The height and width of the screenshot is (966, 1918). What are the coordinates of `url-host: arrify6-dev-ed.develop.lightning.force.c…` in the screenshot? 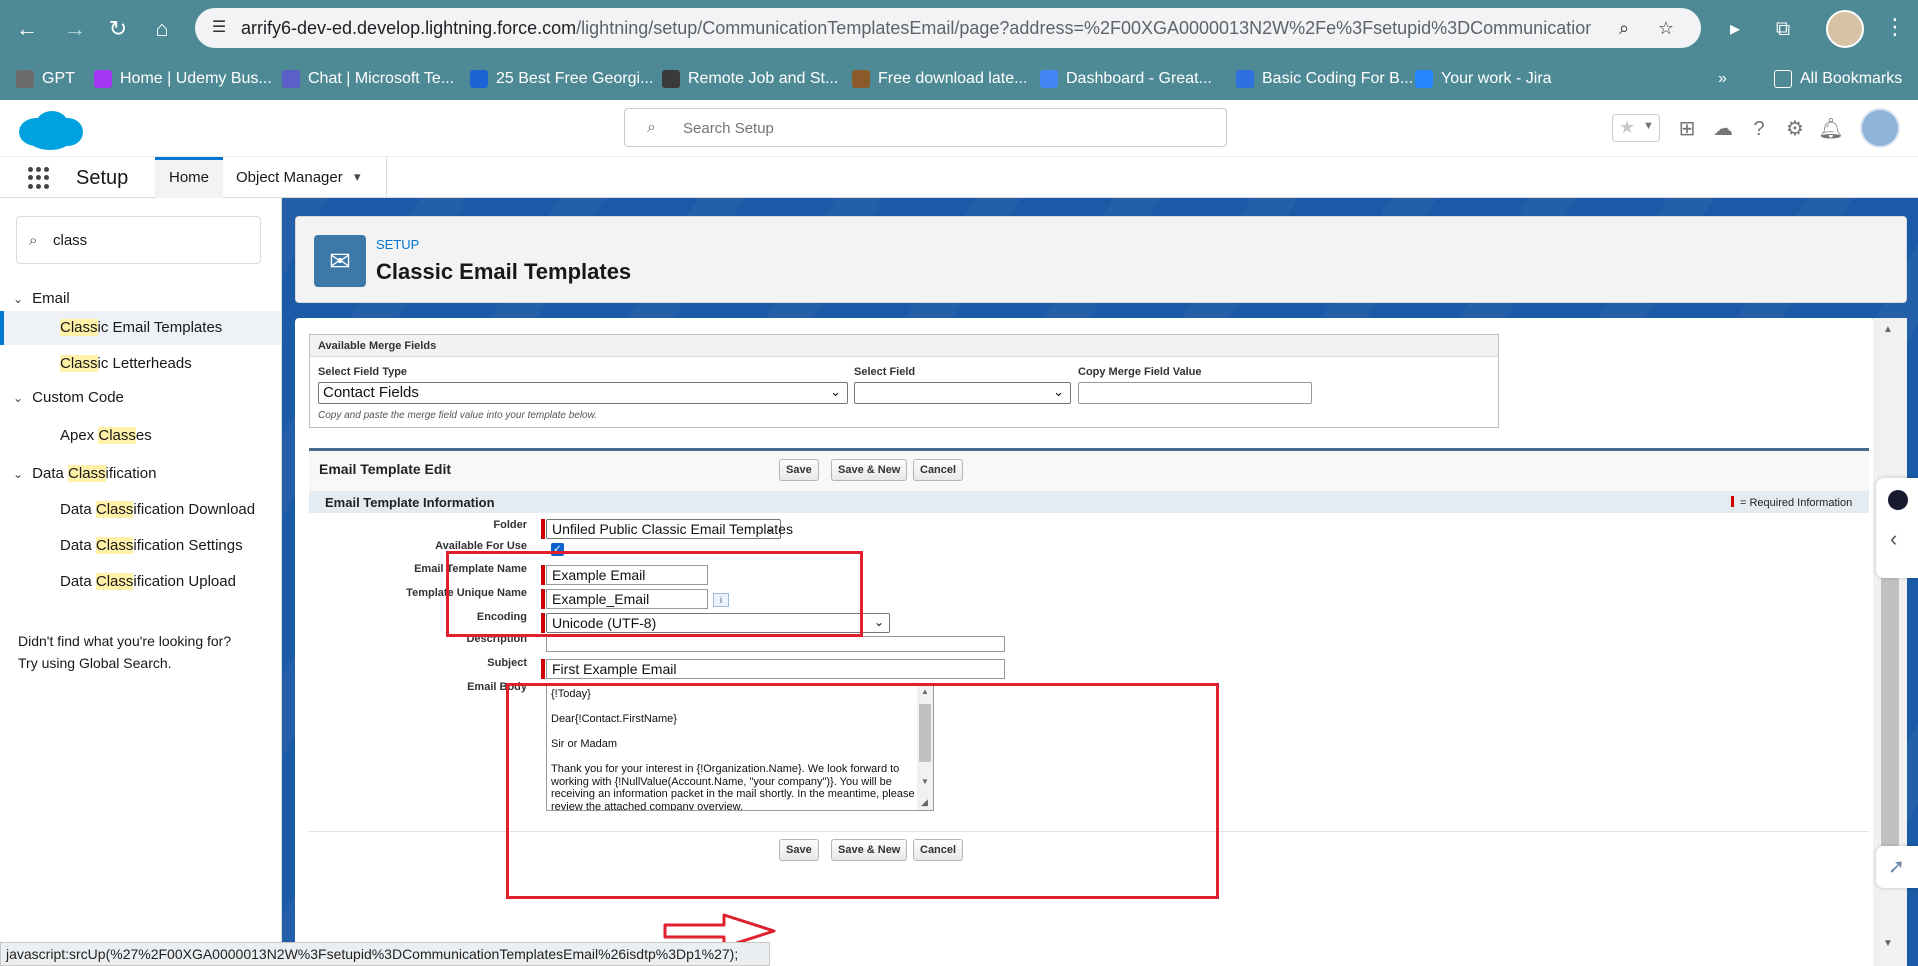 It's located at (409, 28).